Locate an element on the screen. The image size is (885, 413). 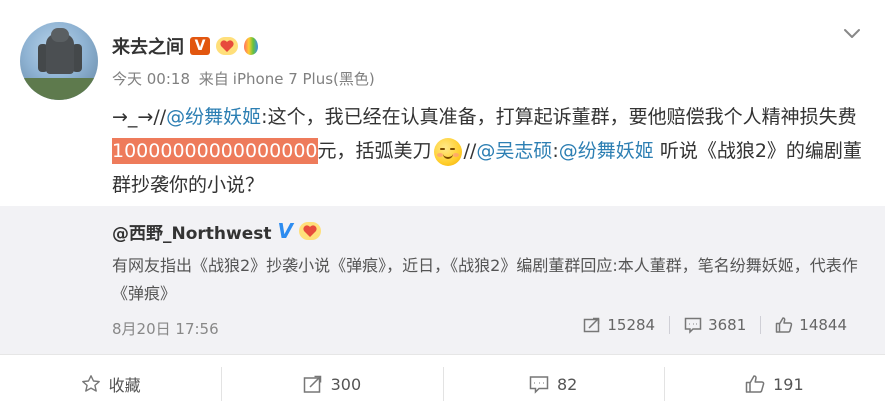
repost-stats: 15284 3681 14844 is located at coordinates (715, 325).